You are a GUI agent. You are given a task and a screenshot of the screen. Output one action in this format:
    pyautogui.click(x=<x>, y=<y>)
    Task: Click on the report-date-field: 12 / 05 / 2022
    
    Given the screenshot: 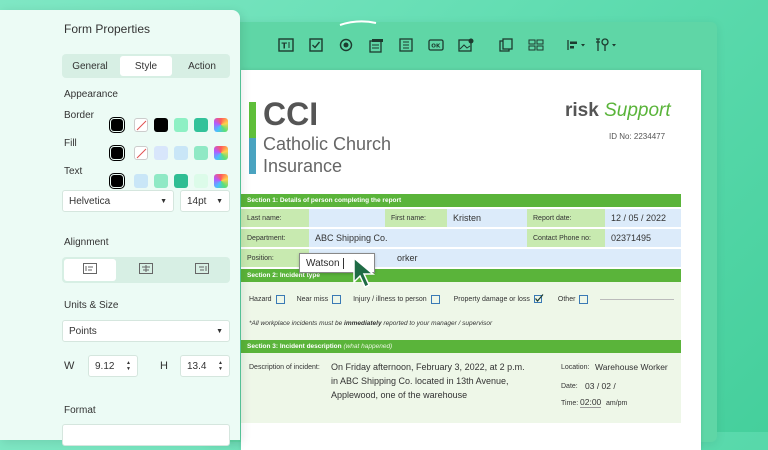 What is the action you would take?
    pyautogui.click(x=643, y=218)
    